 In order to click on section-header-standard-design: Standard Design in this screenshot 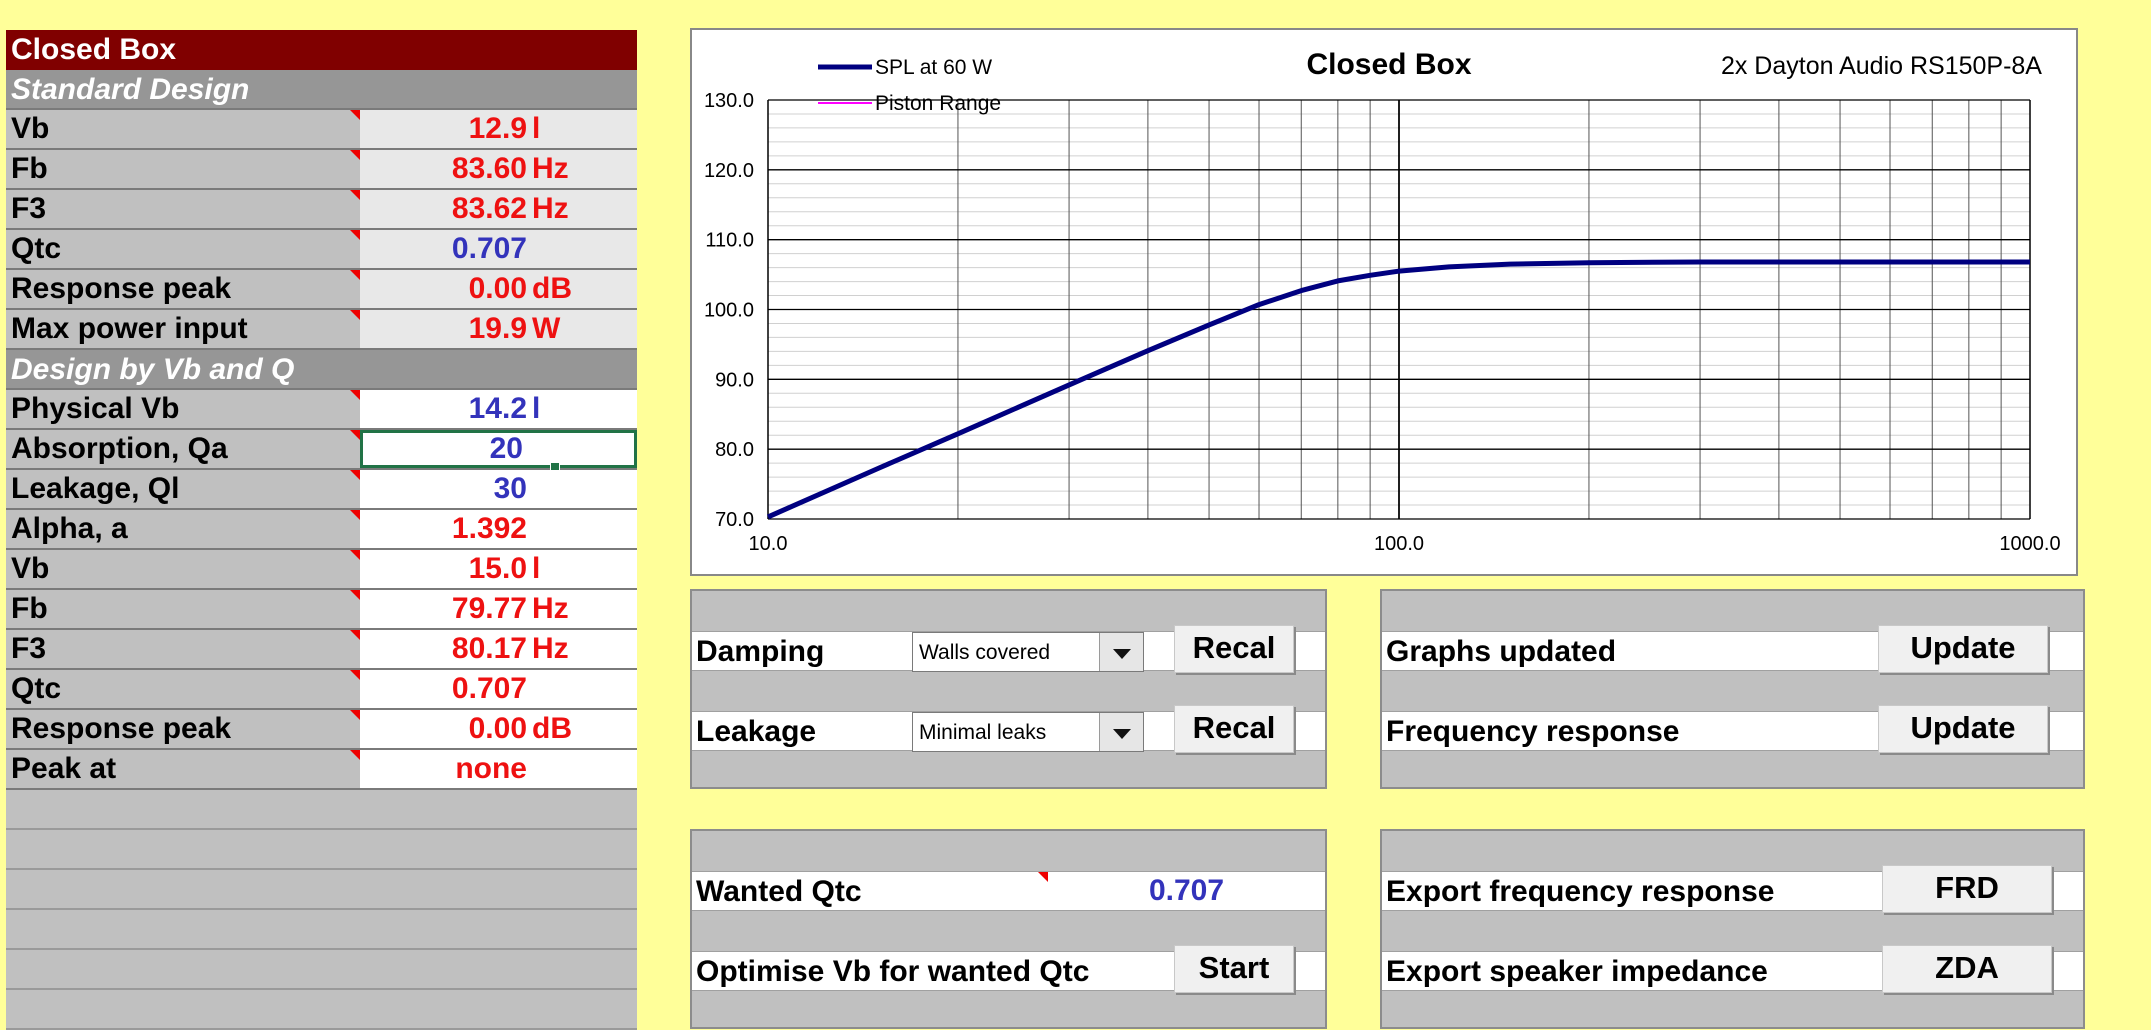, I will do `click(321, 90)`.